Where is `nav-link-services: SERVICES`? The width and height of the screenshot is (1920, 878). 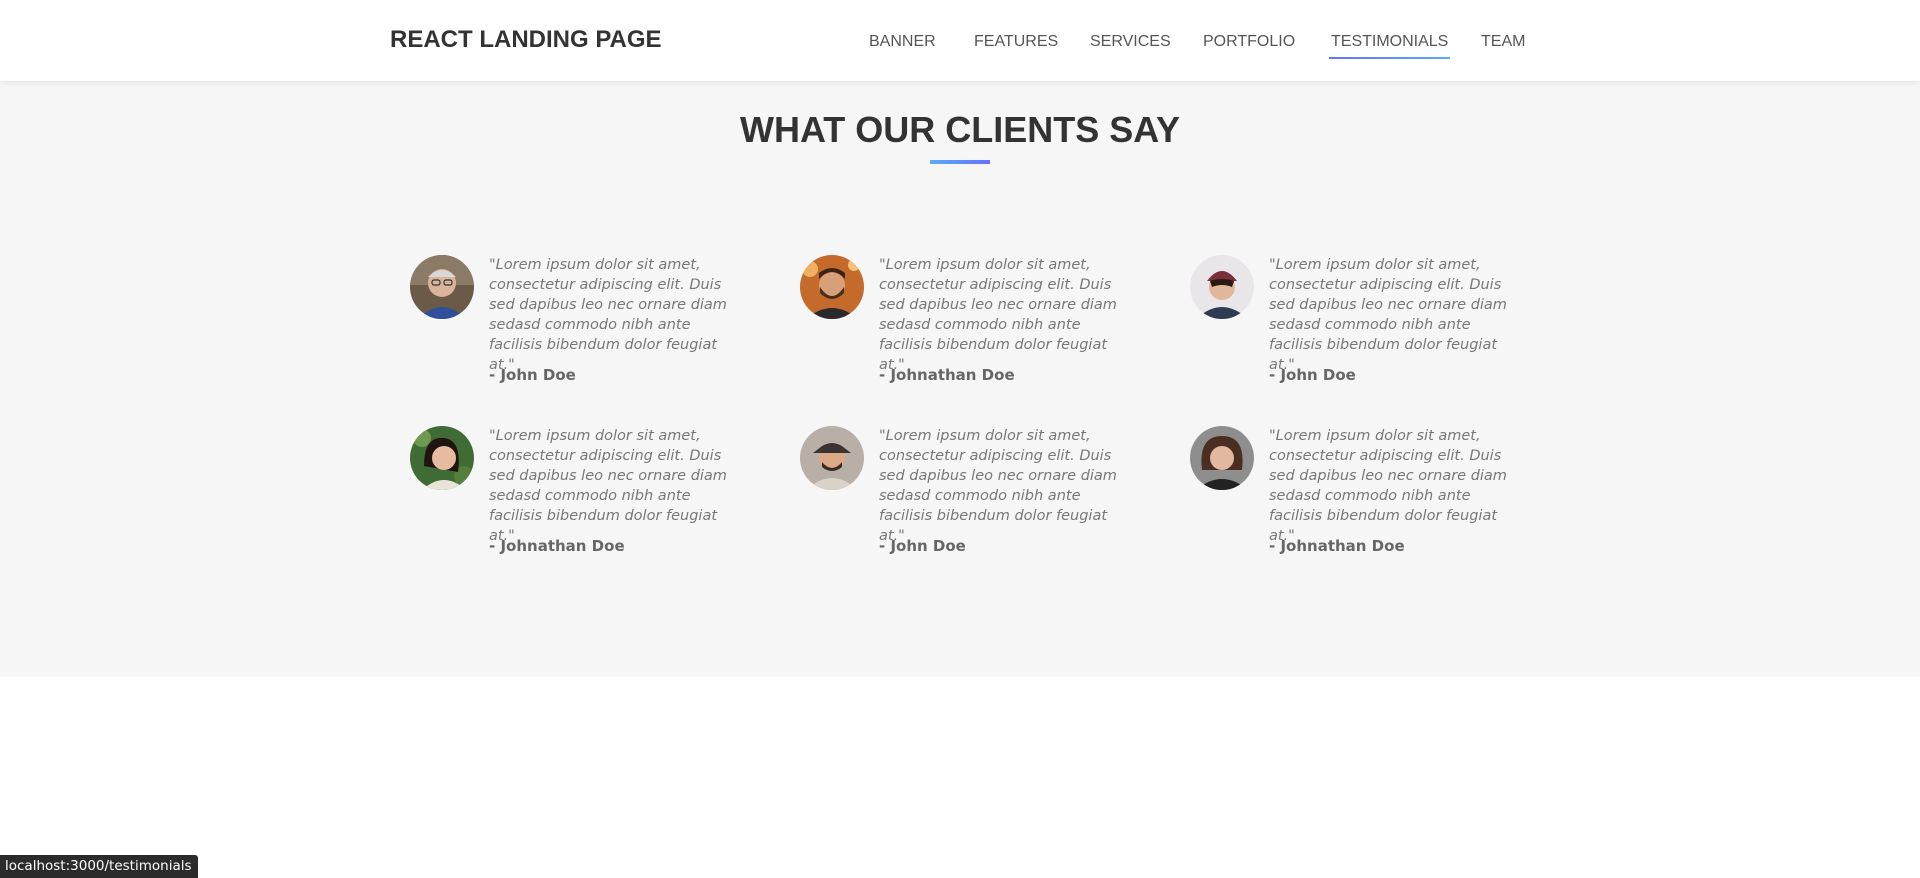
nav-link-services: SERVICES is located at coordinates (1130, 42).